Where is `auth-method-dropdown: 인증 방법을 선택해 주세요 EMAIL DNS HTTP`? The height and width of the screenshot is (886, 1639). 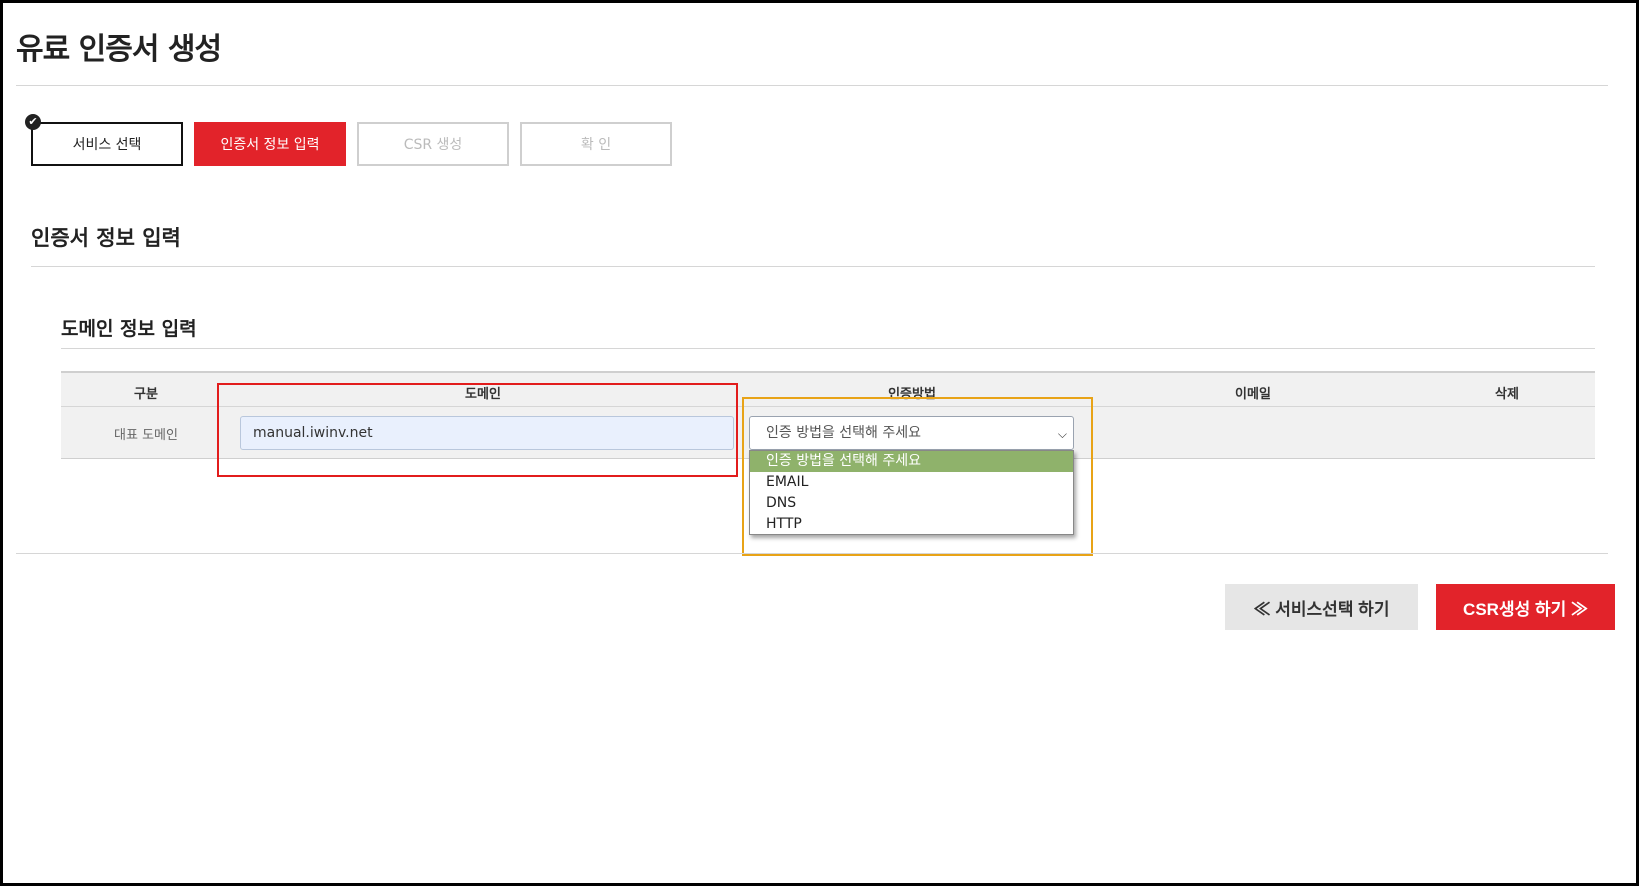
auth-method-dropdown: 인증 방법을 선택해 주세요 EMAIL DNS HTTP is located at coordinates (911, 492).